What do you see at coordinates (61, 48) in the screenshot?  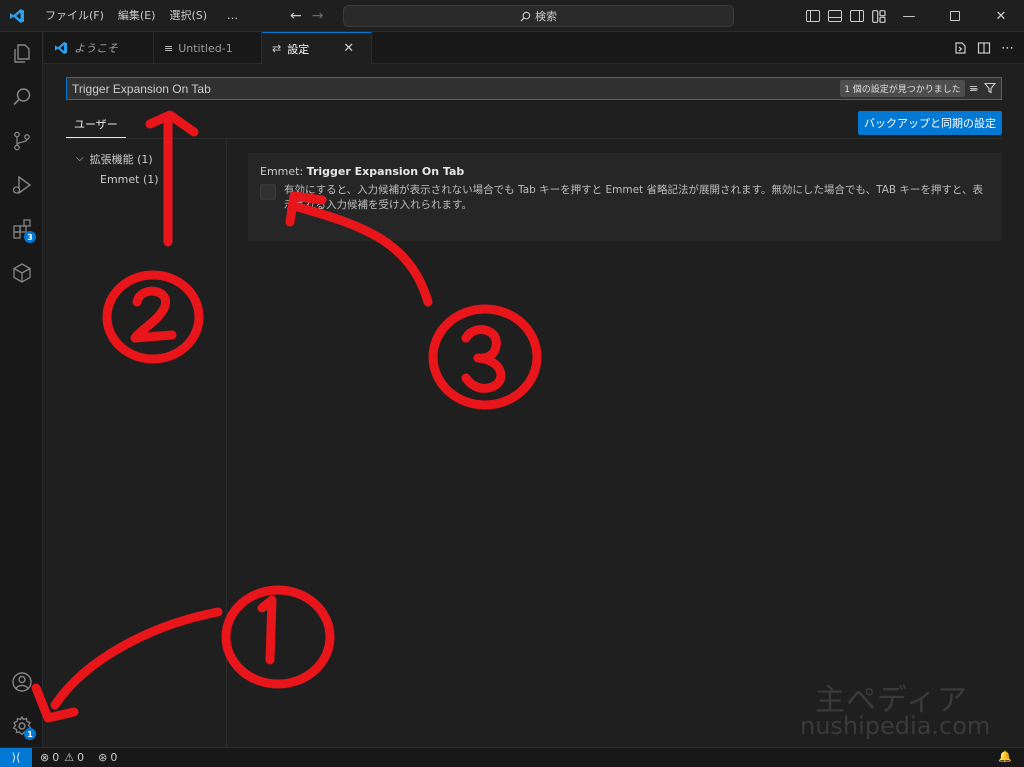 I see `vscode-icon` at bounding box center [61, 48].